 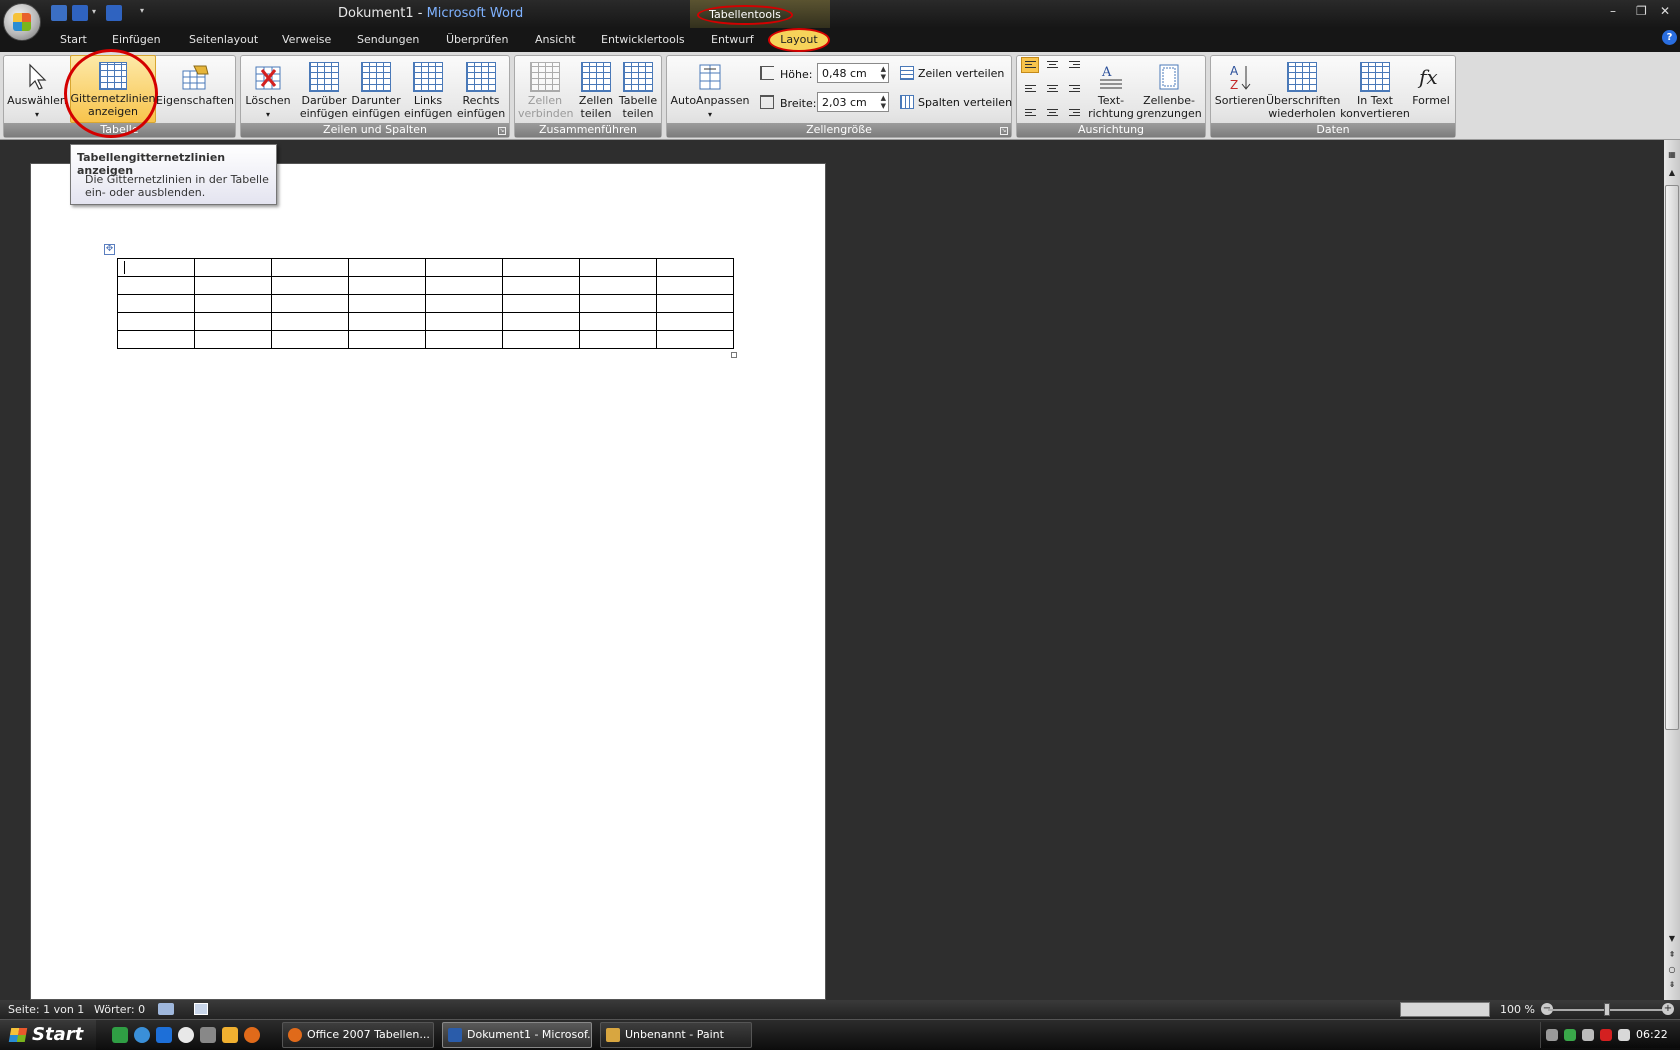 What do you see at coordinates (555, 39) in the screenshot?
I see `tab-ansicht: Ansicht` at bounding box center [555, 39].